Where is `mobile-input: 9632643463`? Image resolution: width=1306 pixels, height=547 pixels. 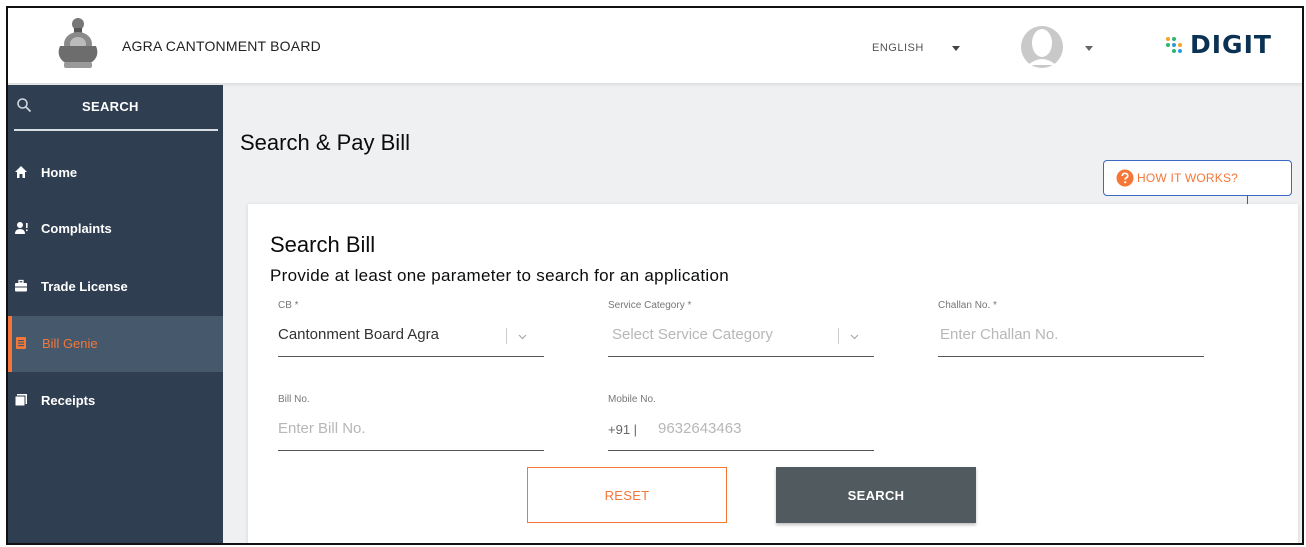 mobile-input: 9632643463 is located at coordinates (699, 428).